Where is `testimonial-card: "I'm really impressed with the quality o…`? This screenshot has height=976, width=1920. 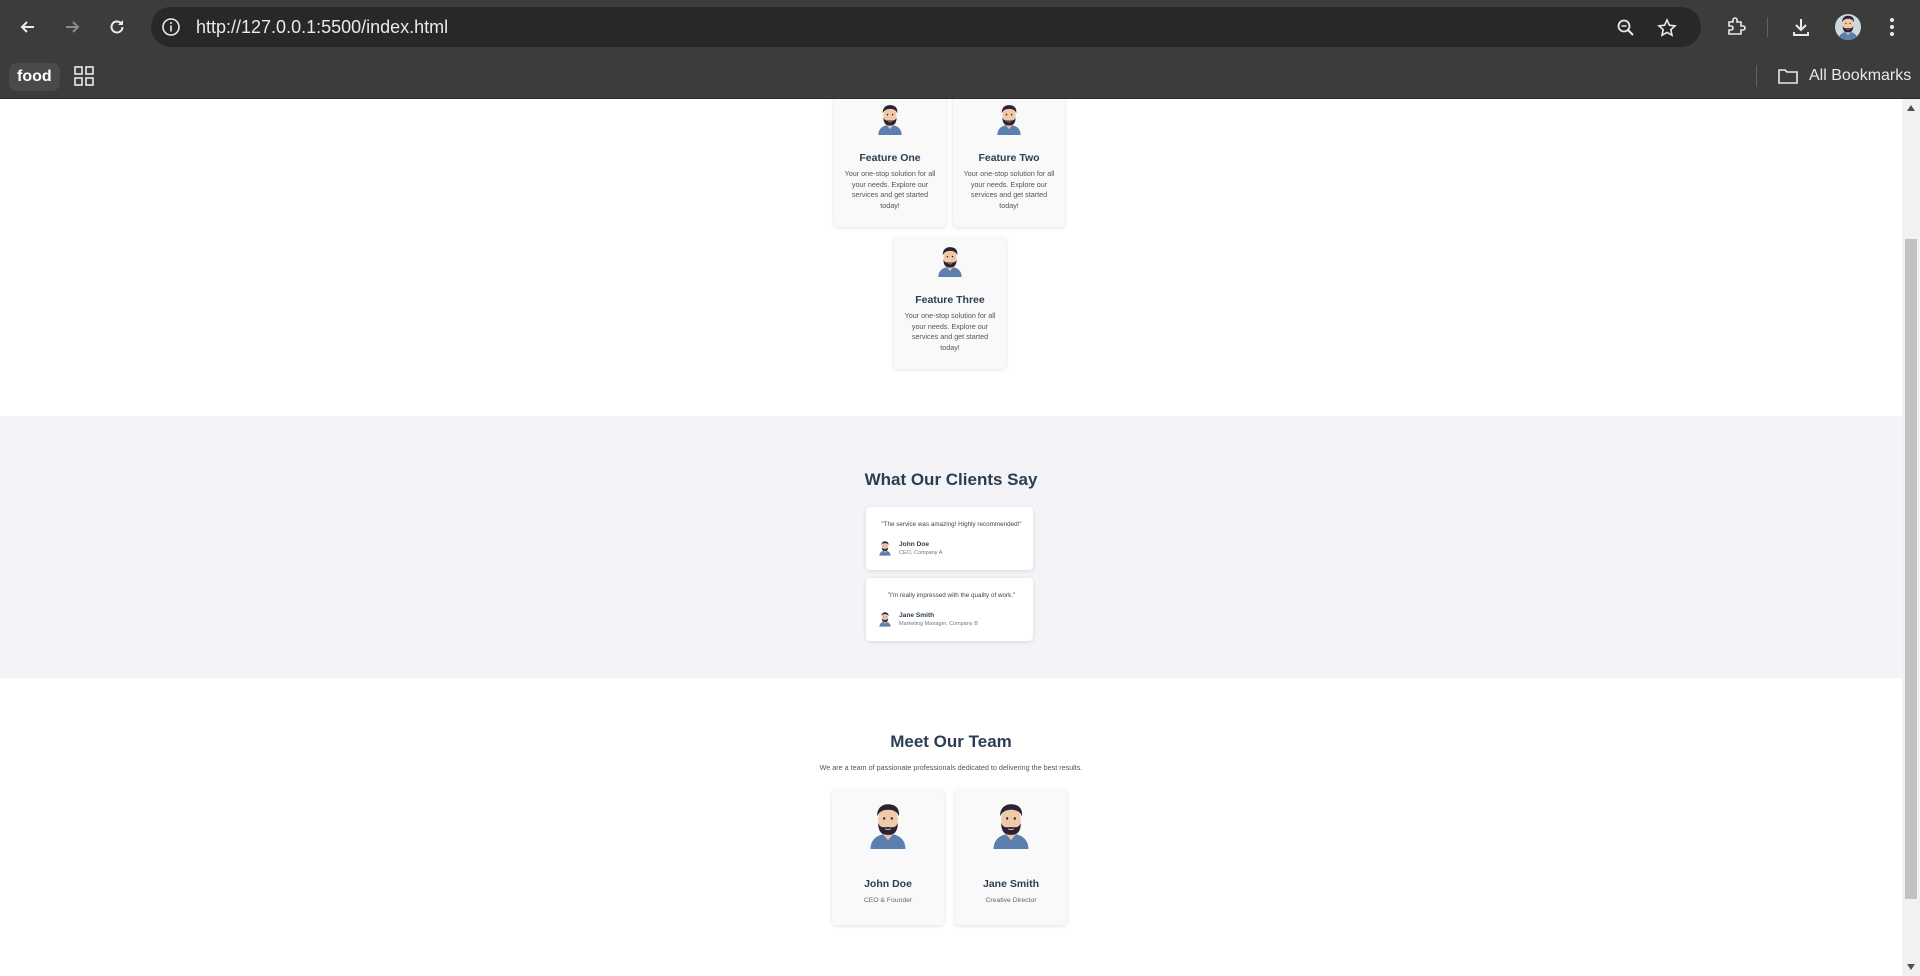
testimonial-card: "I'm really impressed with the quality o… is located at coordinates (949, 609).